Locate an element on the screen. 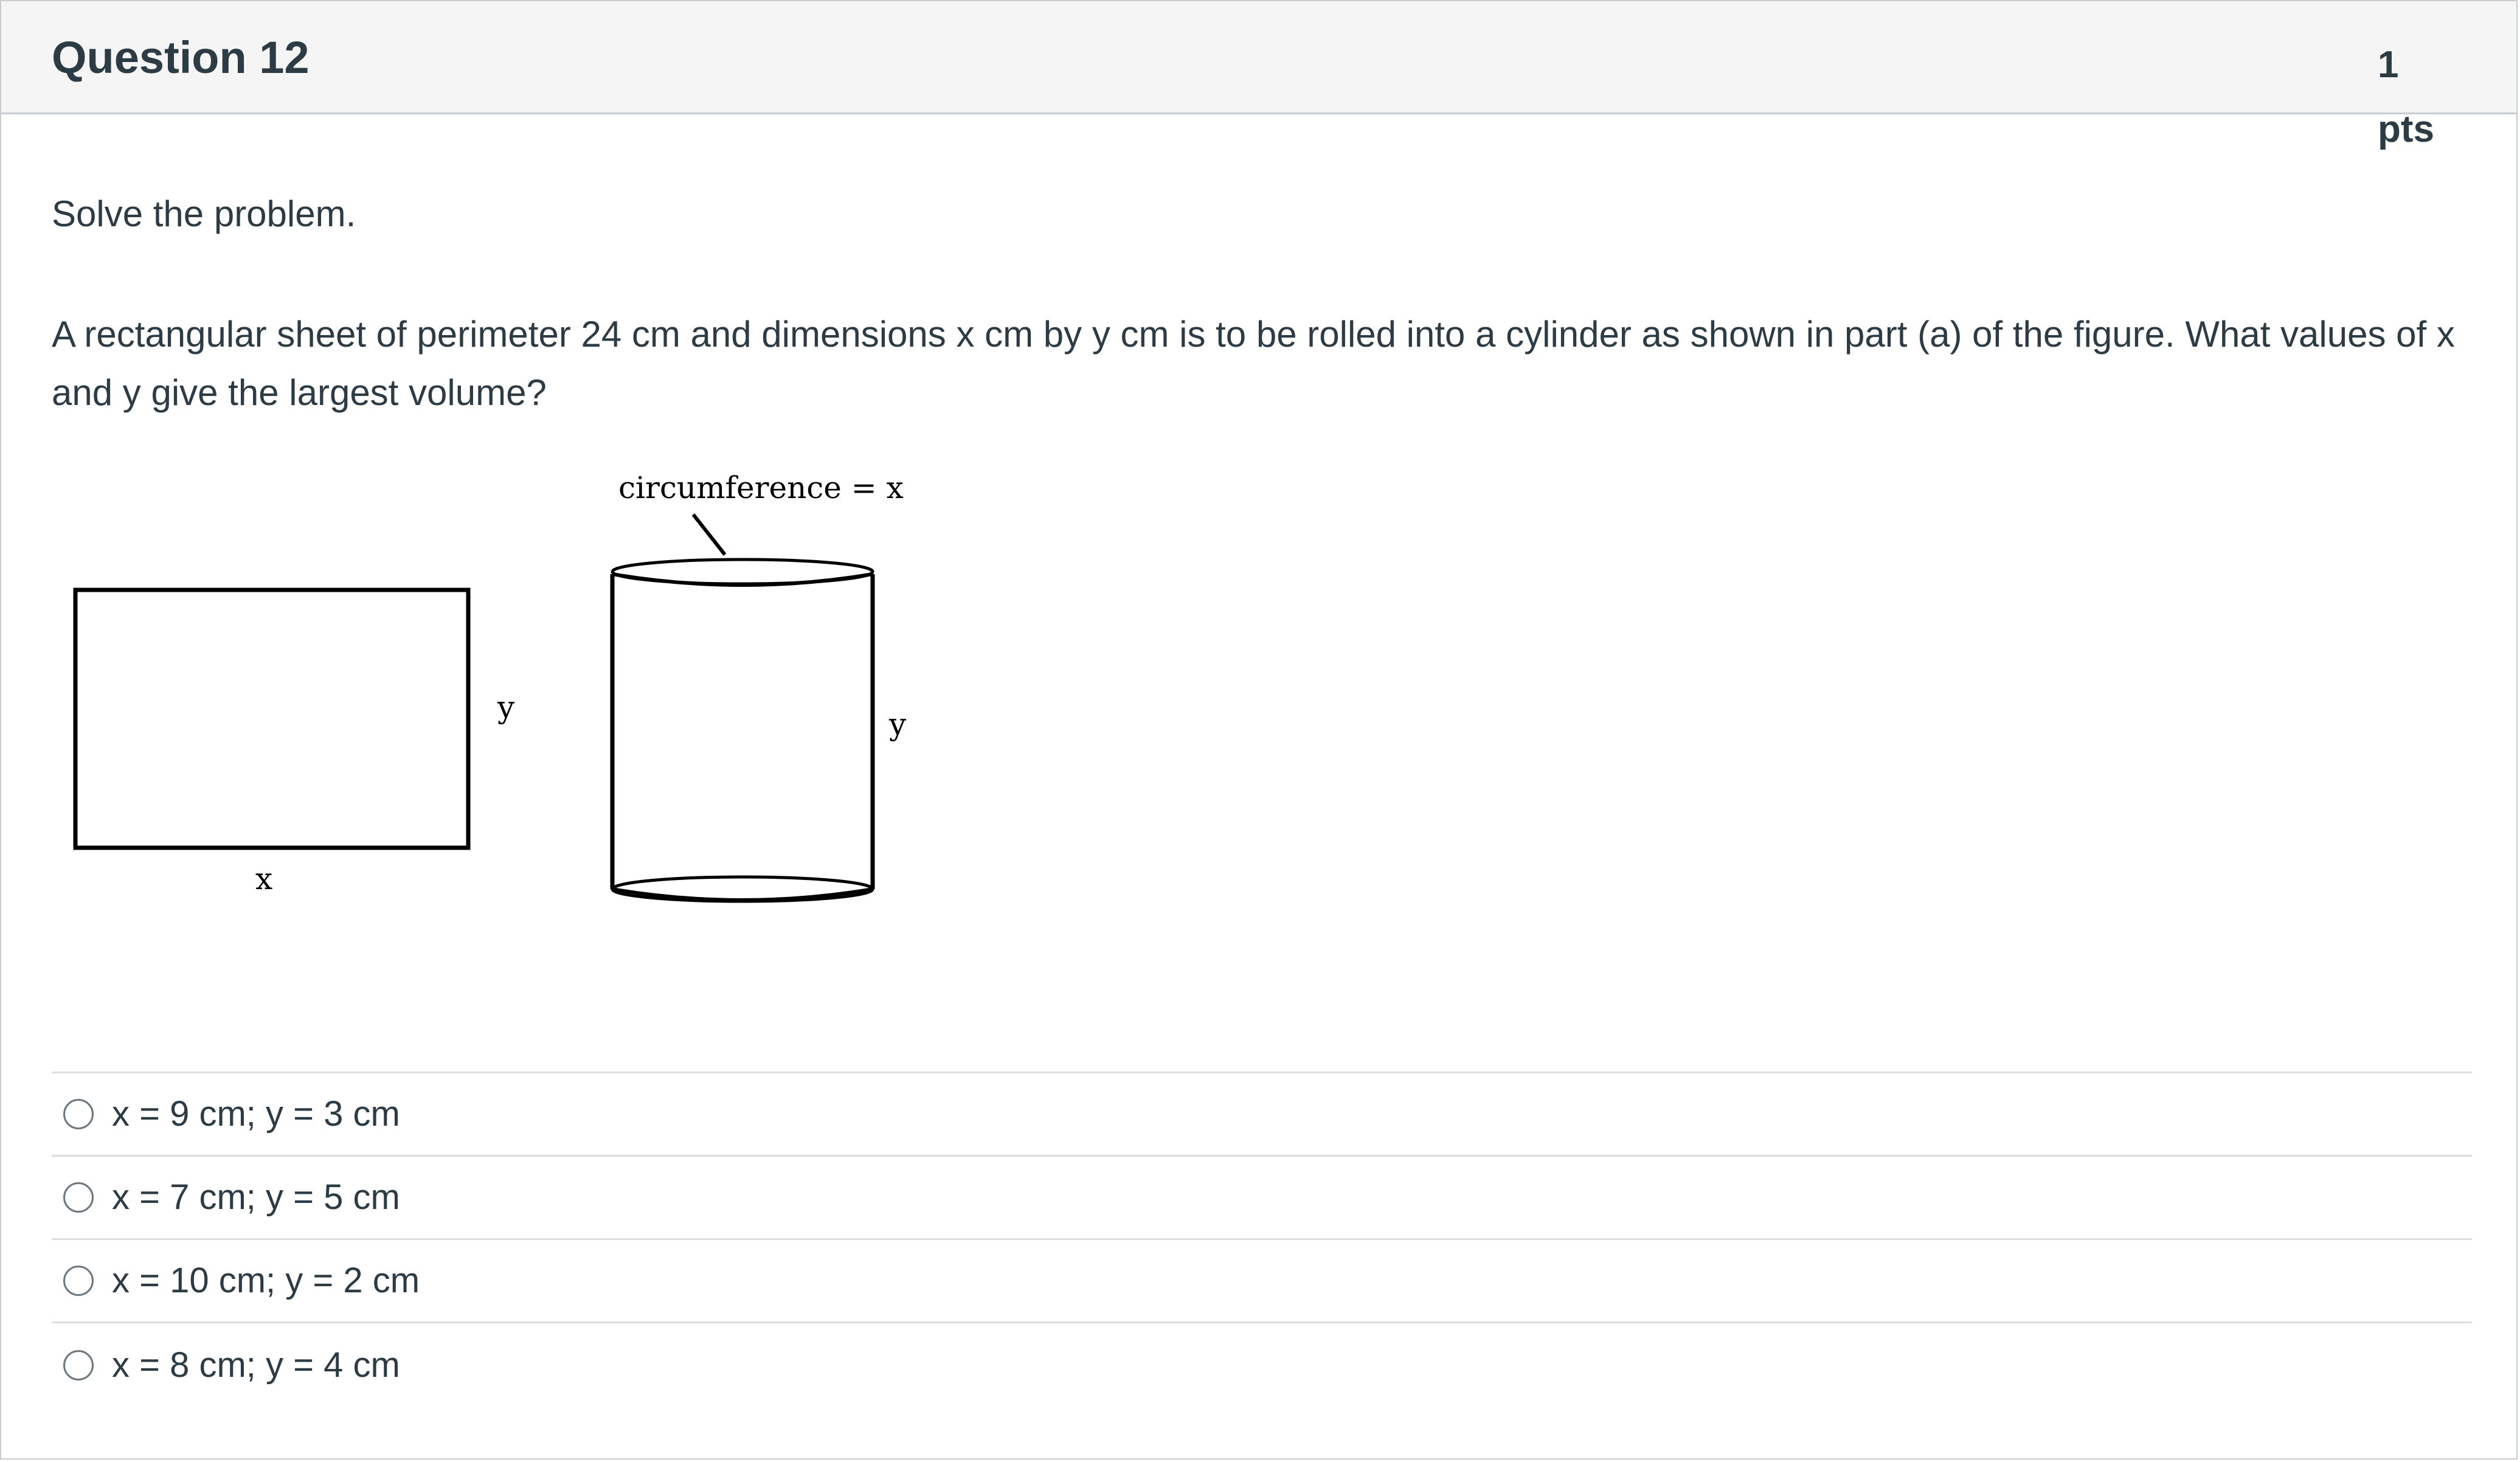 The width and height of the screenshot is (2520, 1462). answer-option: x = 7 cm; y = 5 cm is located at coordinates (1262, 1198).